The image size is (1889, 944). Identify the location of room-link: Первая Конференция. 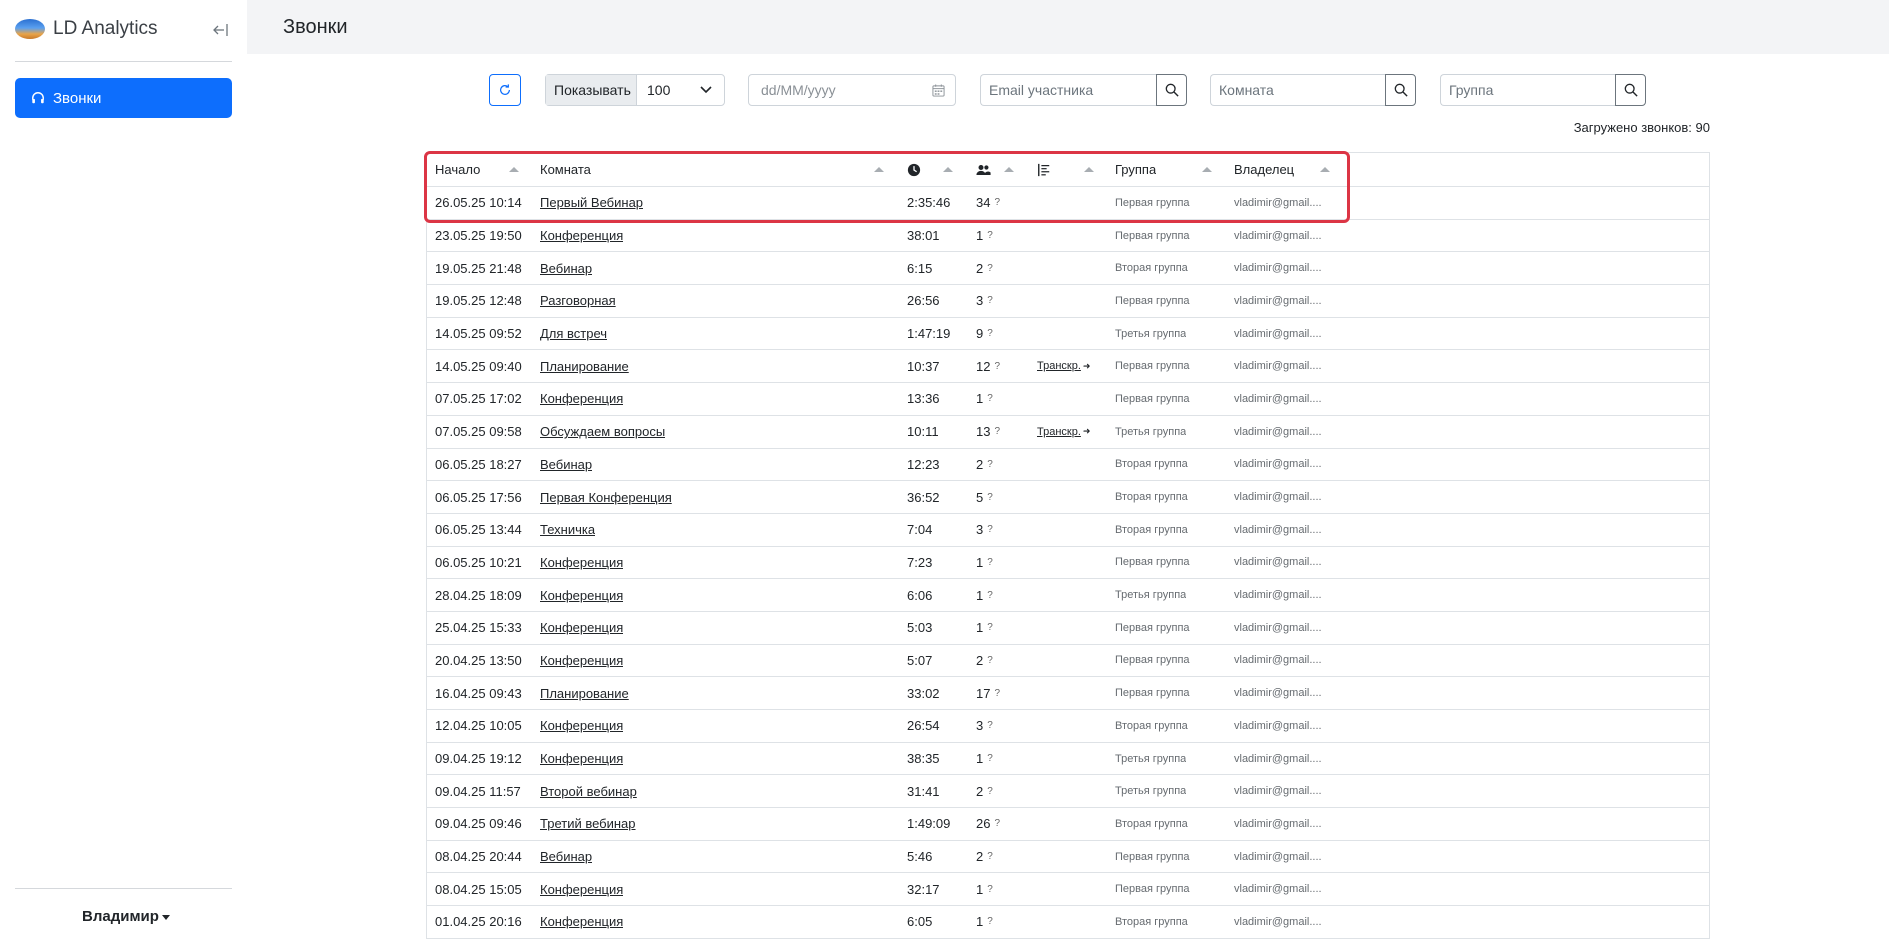
(606, 497).